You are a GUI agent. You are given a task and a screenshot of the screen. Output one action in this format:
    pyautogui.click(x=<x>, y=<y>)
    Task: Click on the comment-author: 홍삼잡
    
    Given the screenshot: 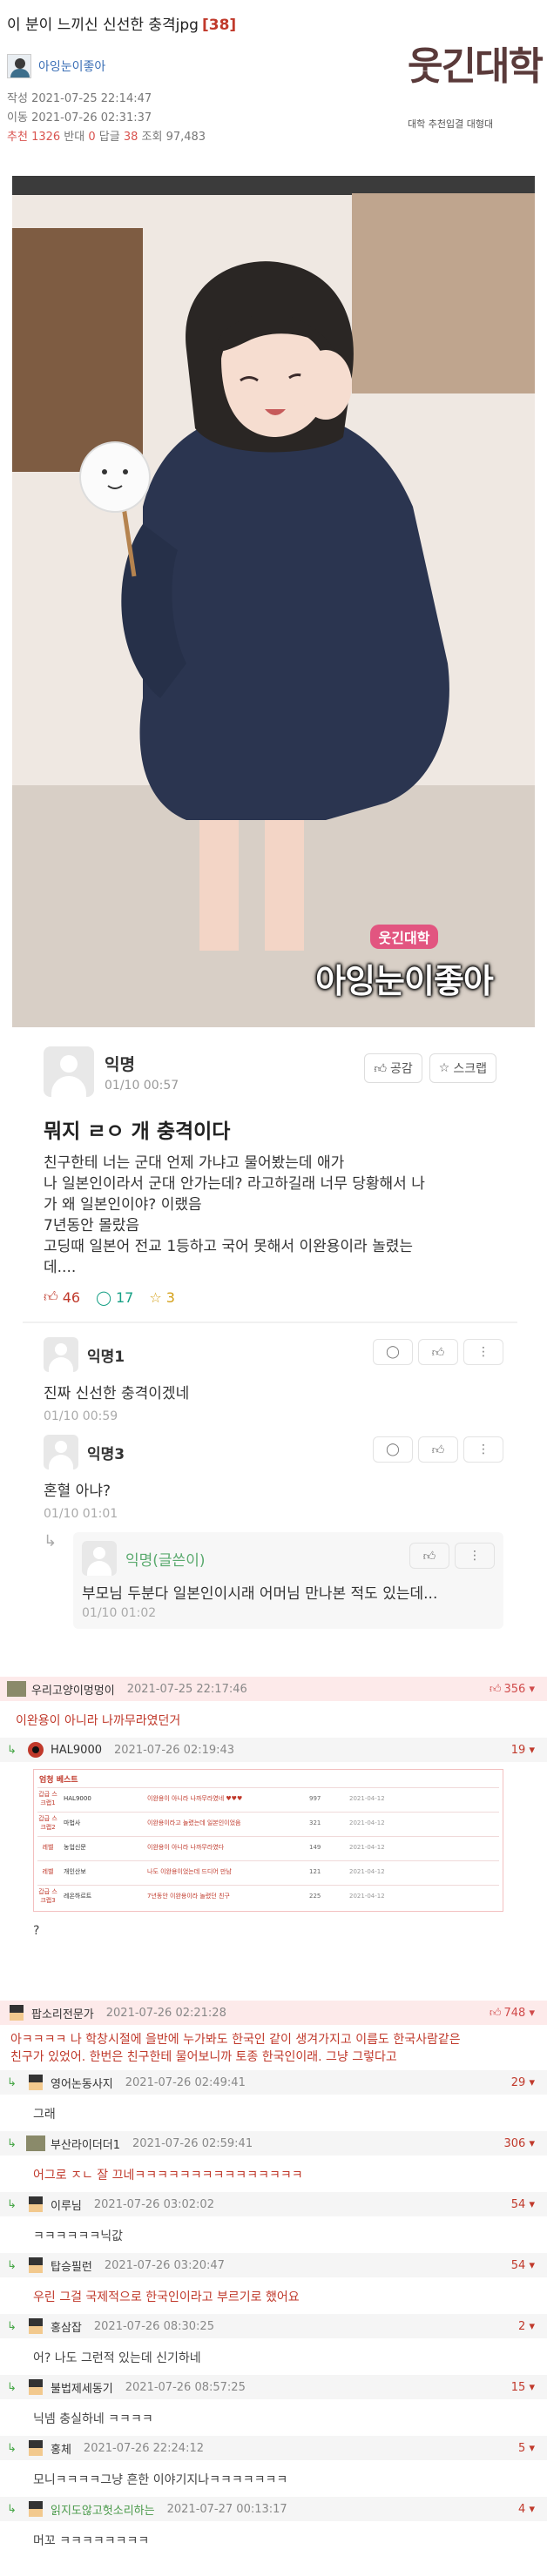 What is the action you would take?
    pyautogui.click(x=66, y=2326)
    